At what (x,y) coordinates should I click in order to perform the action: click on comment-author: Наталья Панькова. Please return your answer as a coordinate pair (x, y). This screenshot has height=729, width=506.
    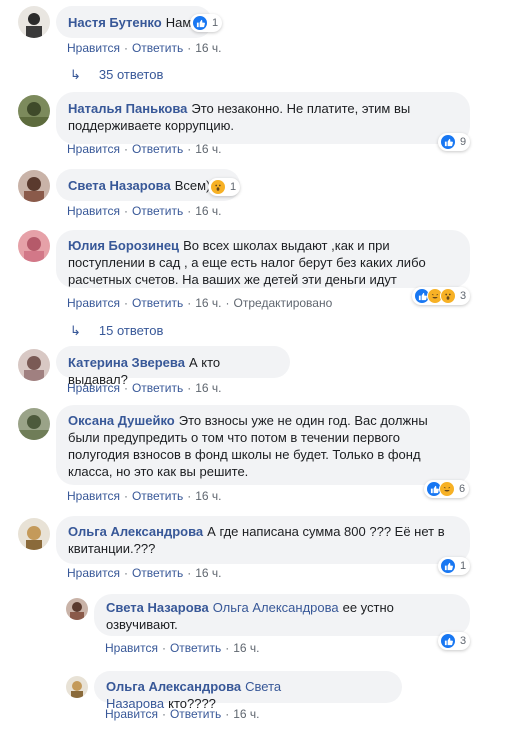
    Looking at the image, I should click on (127, 108).